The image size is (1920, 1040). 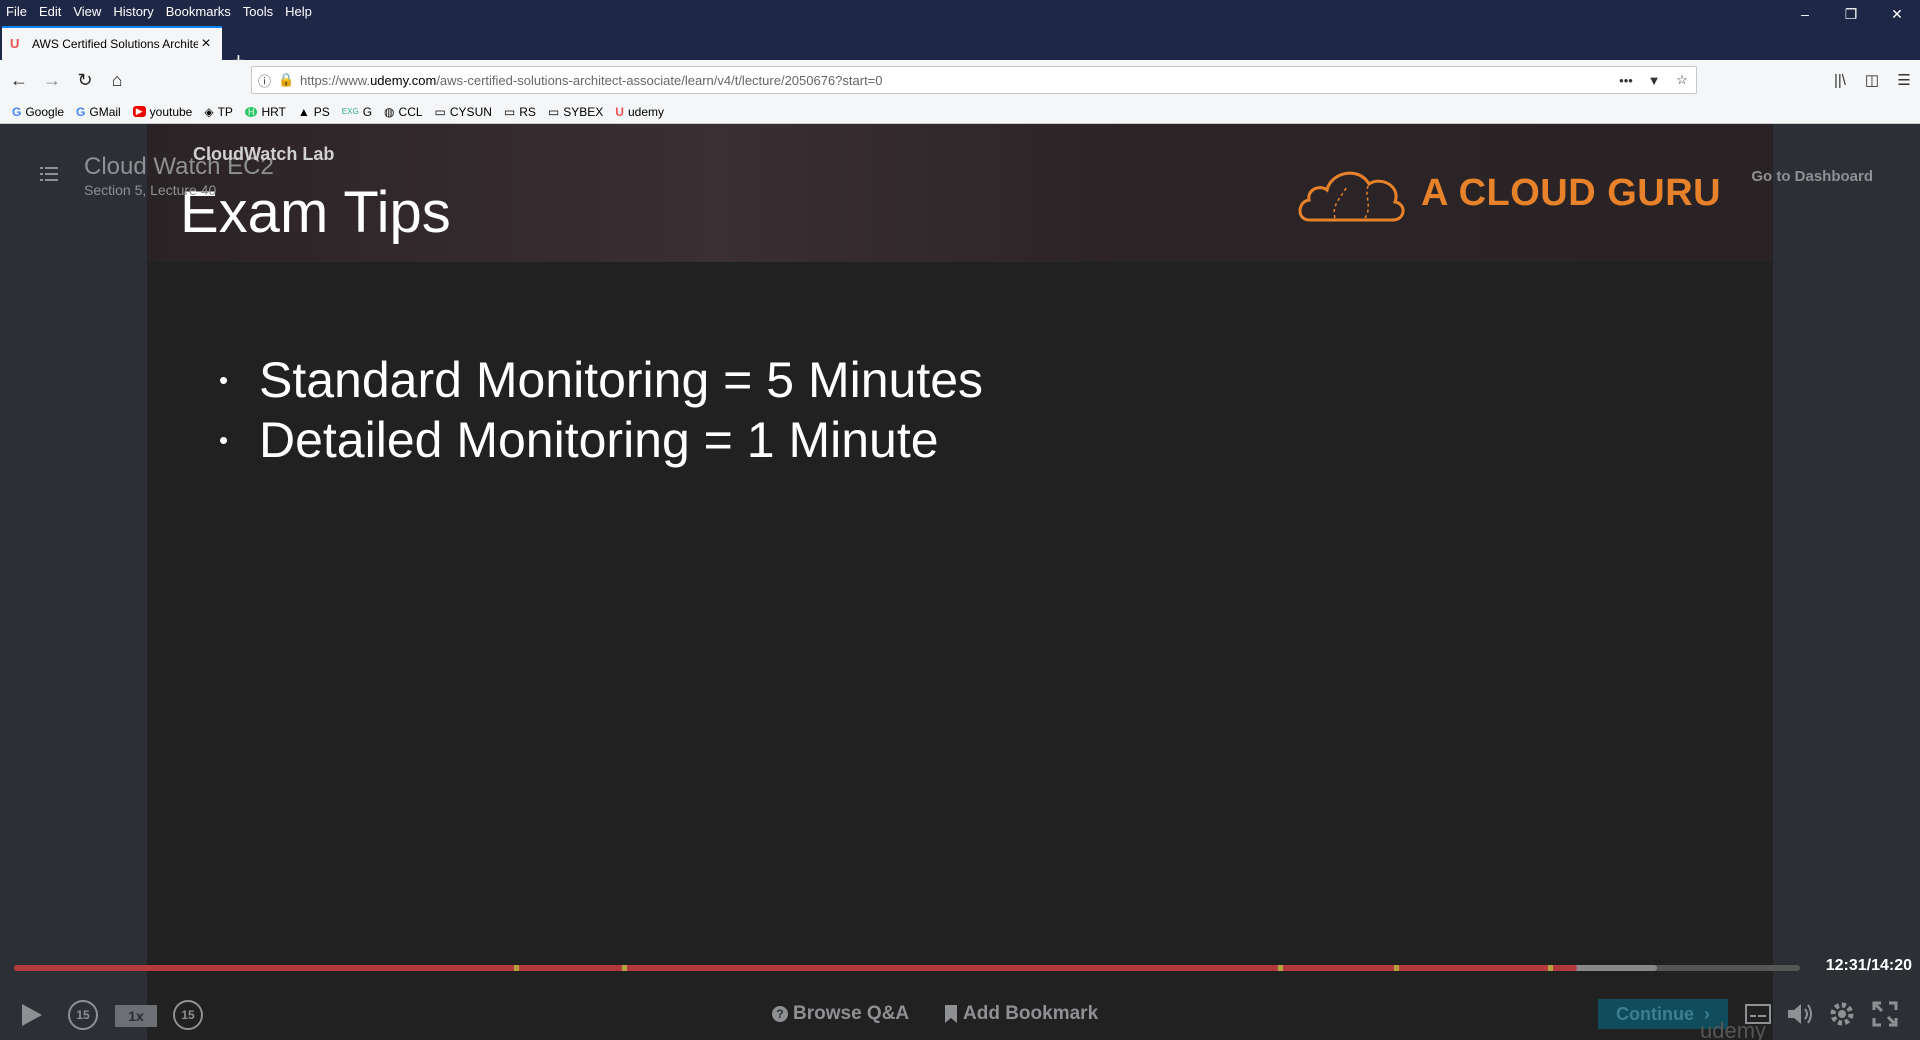 What do you see at coordinates (287, 80) in the screenshot?
I see `lock-icon: 🔒` at bounding box center [287, 80].